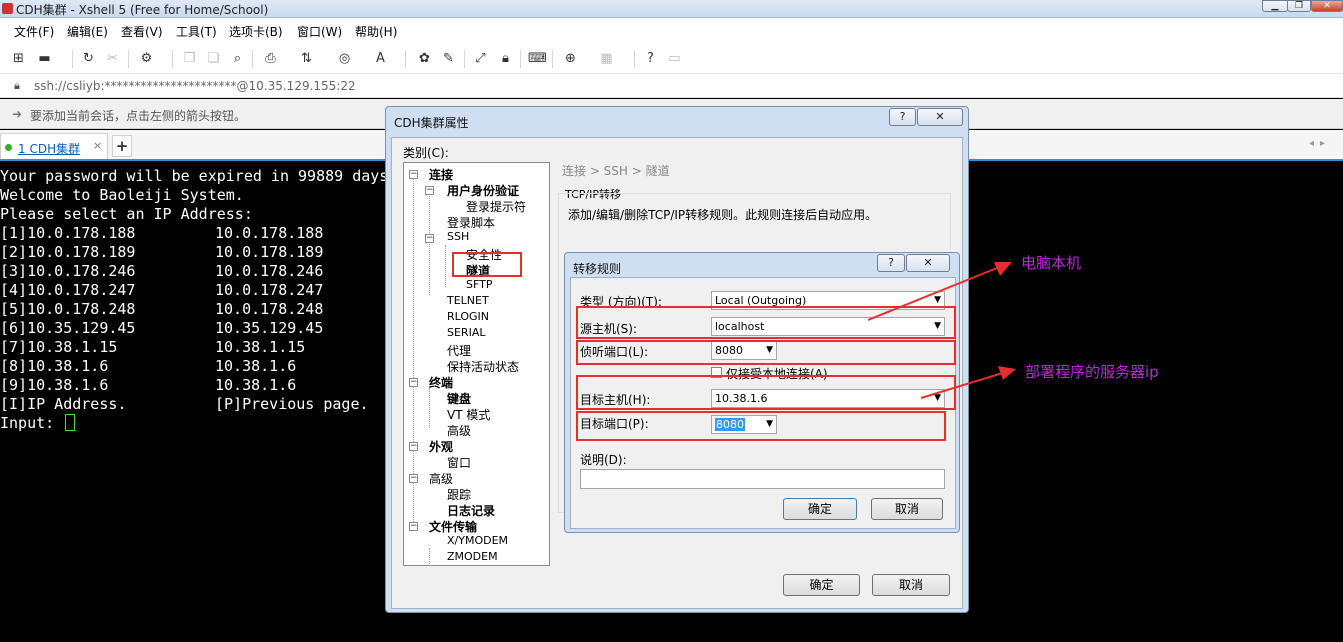  What do you see at coordinates (1051, 263) in the screenshot?
I see `annotation-local-pc: 电脑本机` at bounding box center [1051, 263].